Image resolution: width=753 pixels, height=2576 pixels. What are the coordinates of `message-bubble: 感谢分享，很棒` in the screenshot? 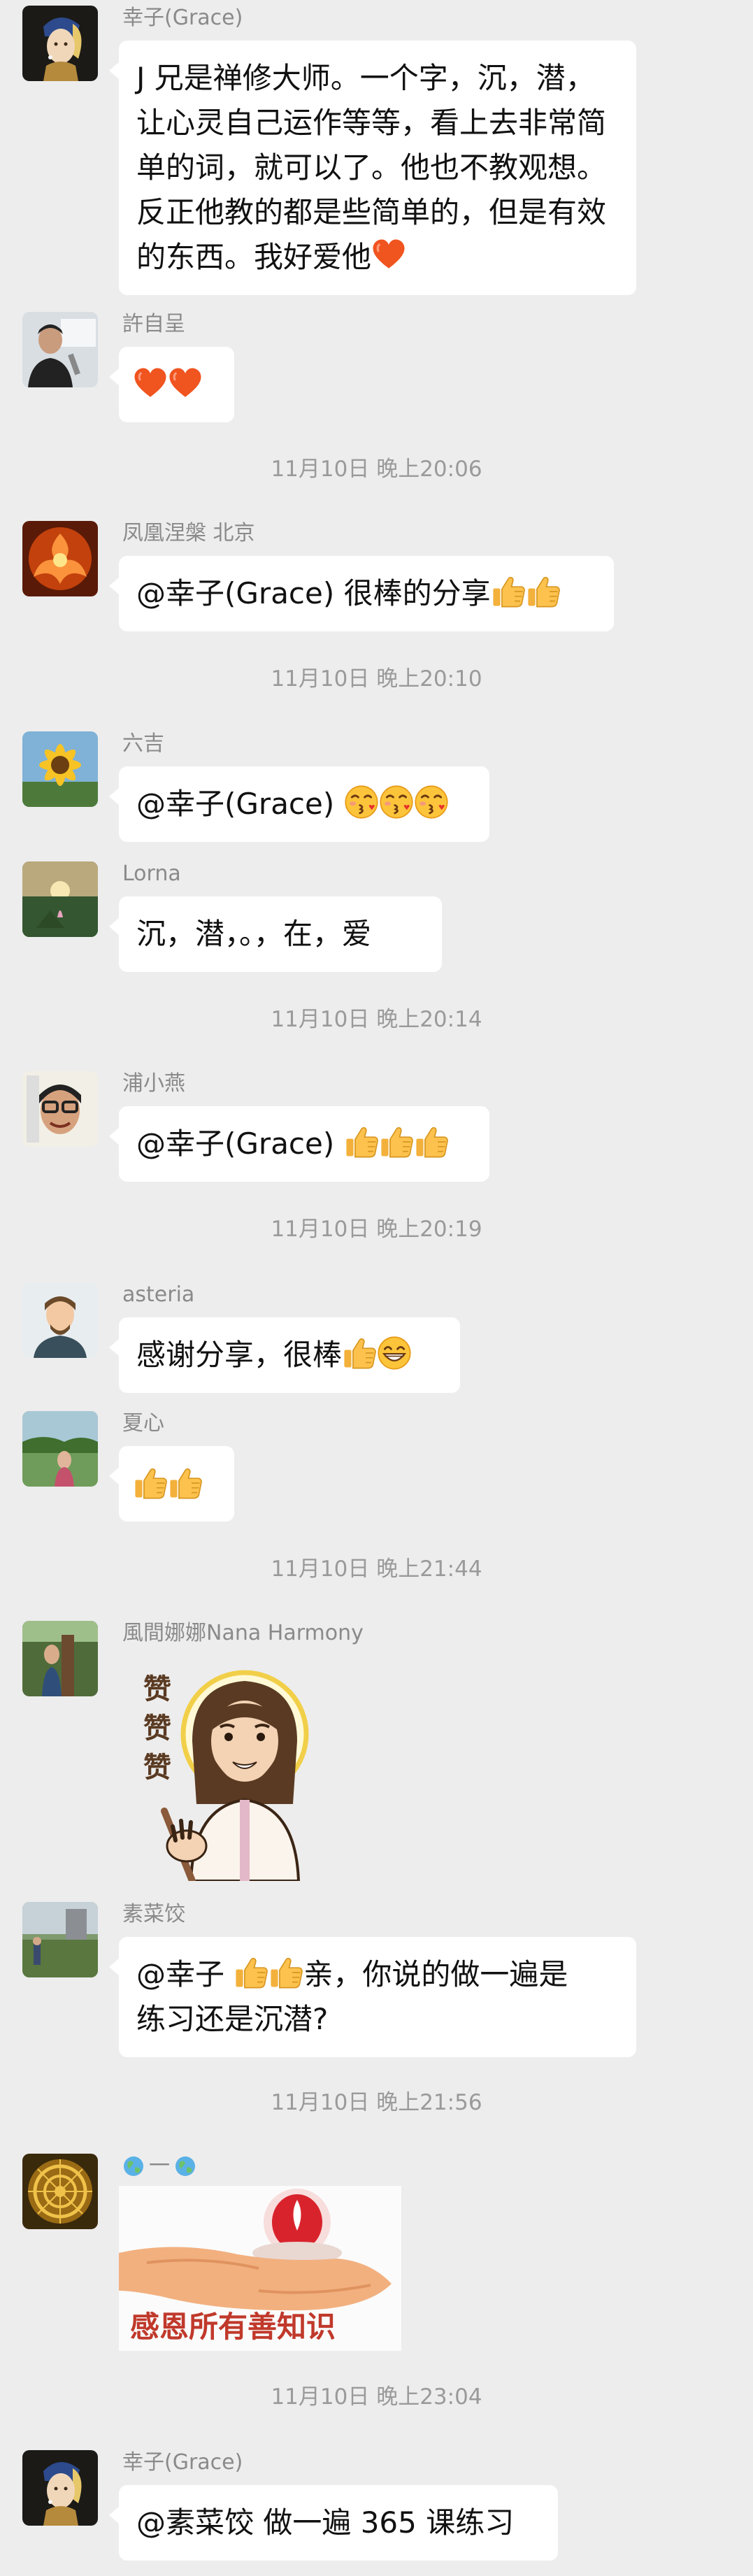 It's located at (284, 1355).